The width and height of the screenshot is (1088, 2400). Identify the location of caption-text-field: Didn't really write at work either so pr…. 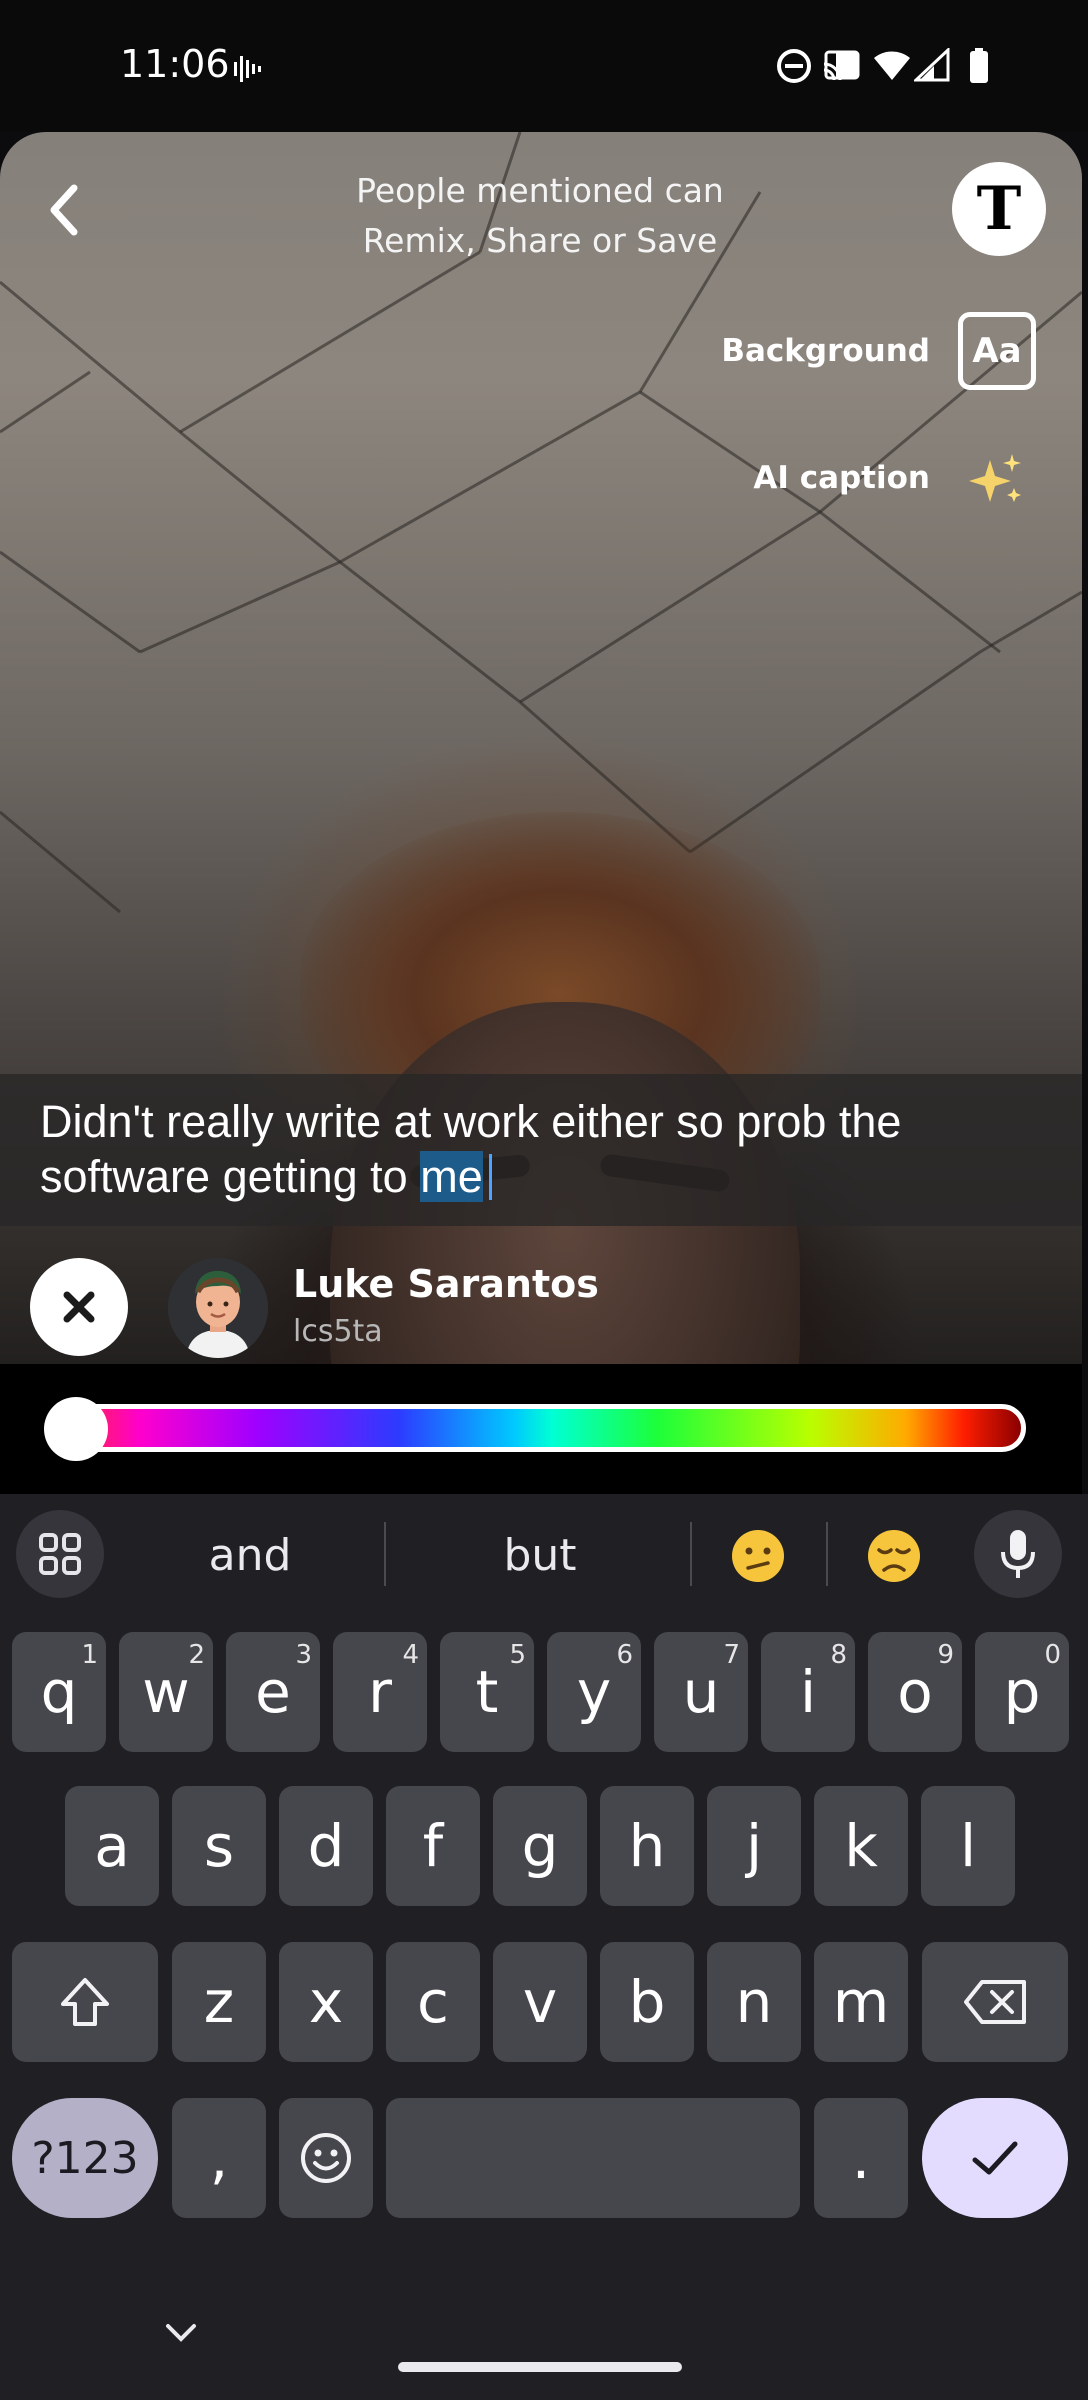
(545, 1149).